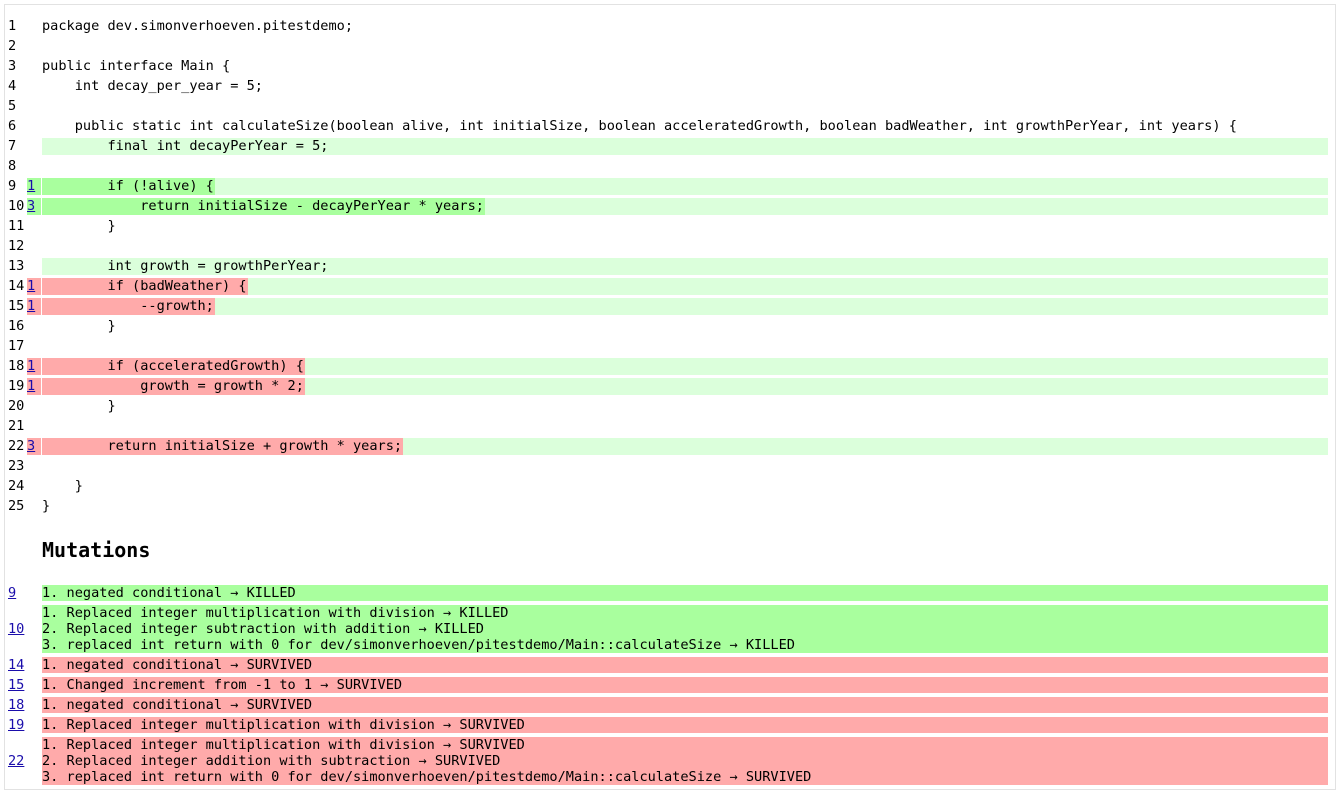 The height and width of the screenshot is (796, 1342). Describe the element at coordinates (173, 386) in the screenshot. I see `source-text: growth = growth * 2;` at that location.